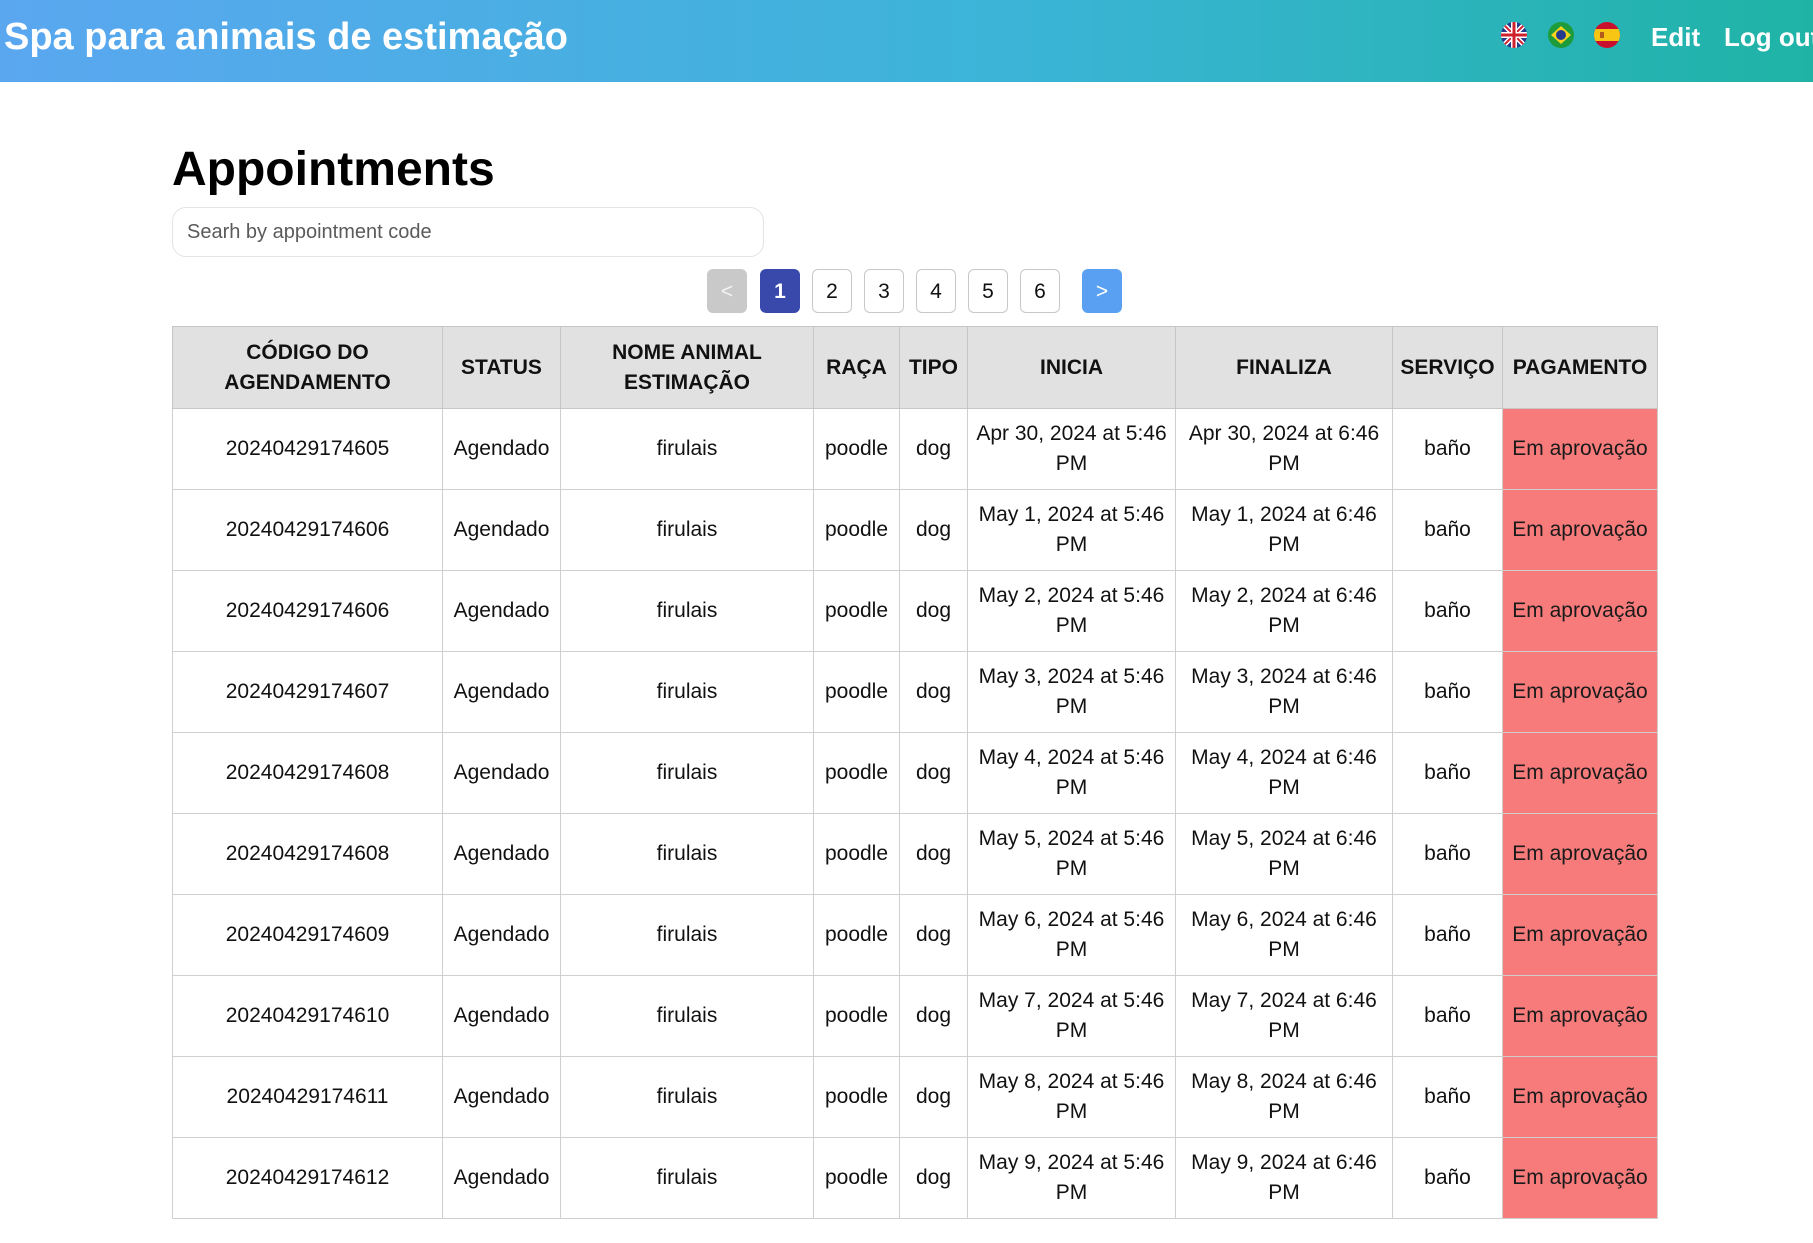 The image size is (1813, 1243). What do you see at coordinates (307, 367) in the screenshot?
I see `header-appointment-code: CÓDIGO DO AGENDAMENTO` at bounding box center [307, 367].